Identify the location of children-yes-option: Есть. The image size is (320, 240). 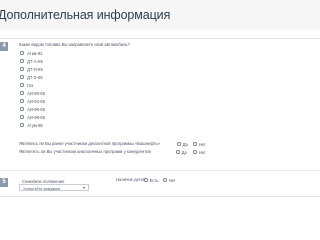
(151, 180).